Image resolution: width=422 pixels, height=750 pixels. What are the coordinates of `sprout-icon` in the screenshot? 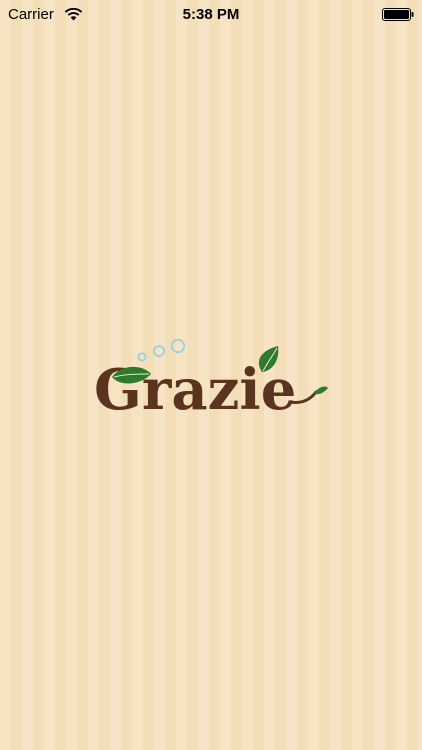 It's located at (321, 390).